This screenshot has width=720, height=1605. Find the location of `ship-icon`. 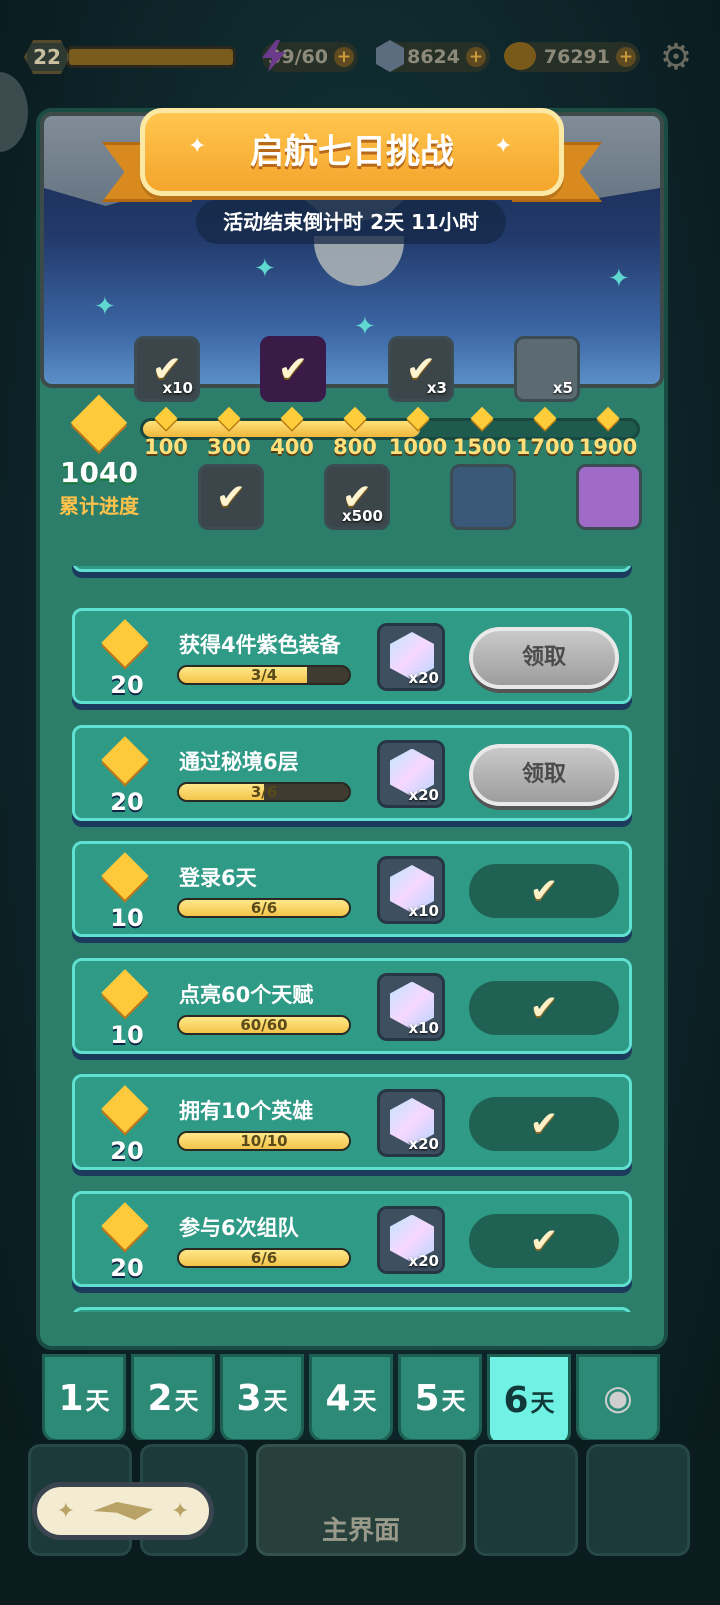

ship-icon is located at coordinates (123, 1511).